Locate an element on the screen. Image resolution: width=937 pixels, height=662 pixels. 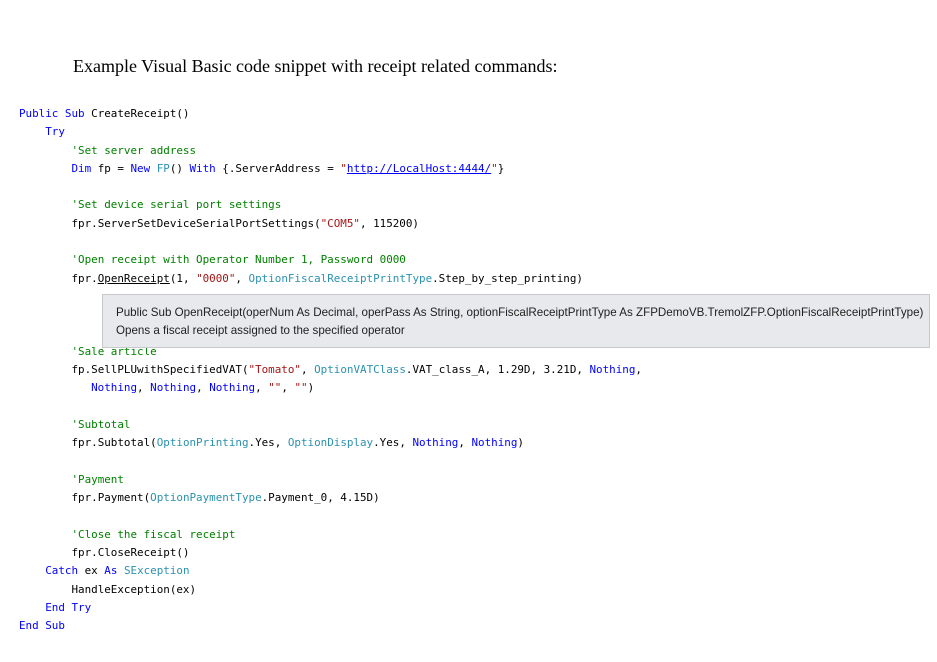
keyword: Catch is located at coordinates (62, 571).